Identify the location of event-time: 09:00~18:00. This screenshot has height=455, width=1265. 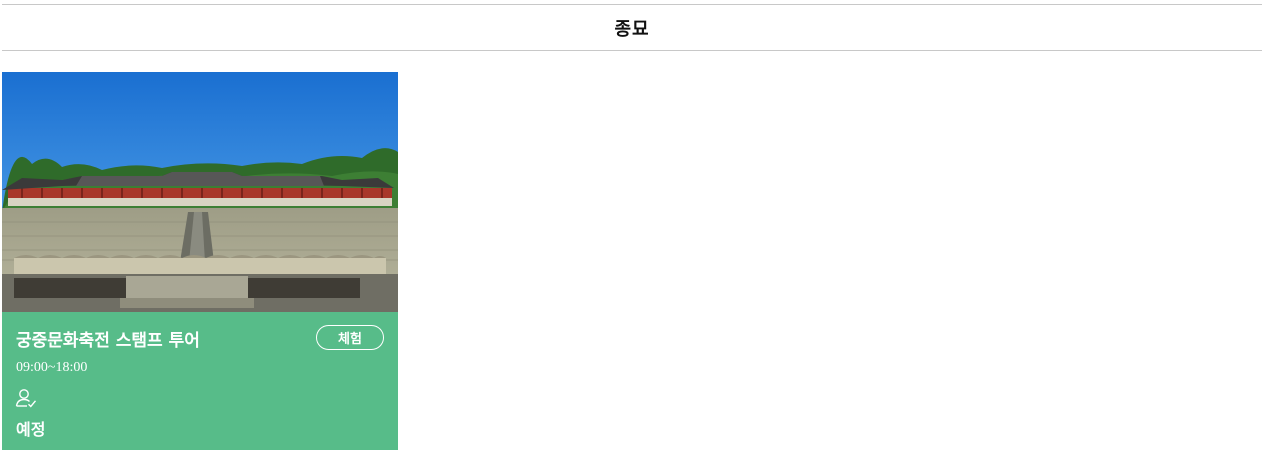
(52, 367).